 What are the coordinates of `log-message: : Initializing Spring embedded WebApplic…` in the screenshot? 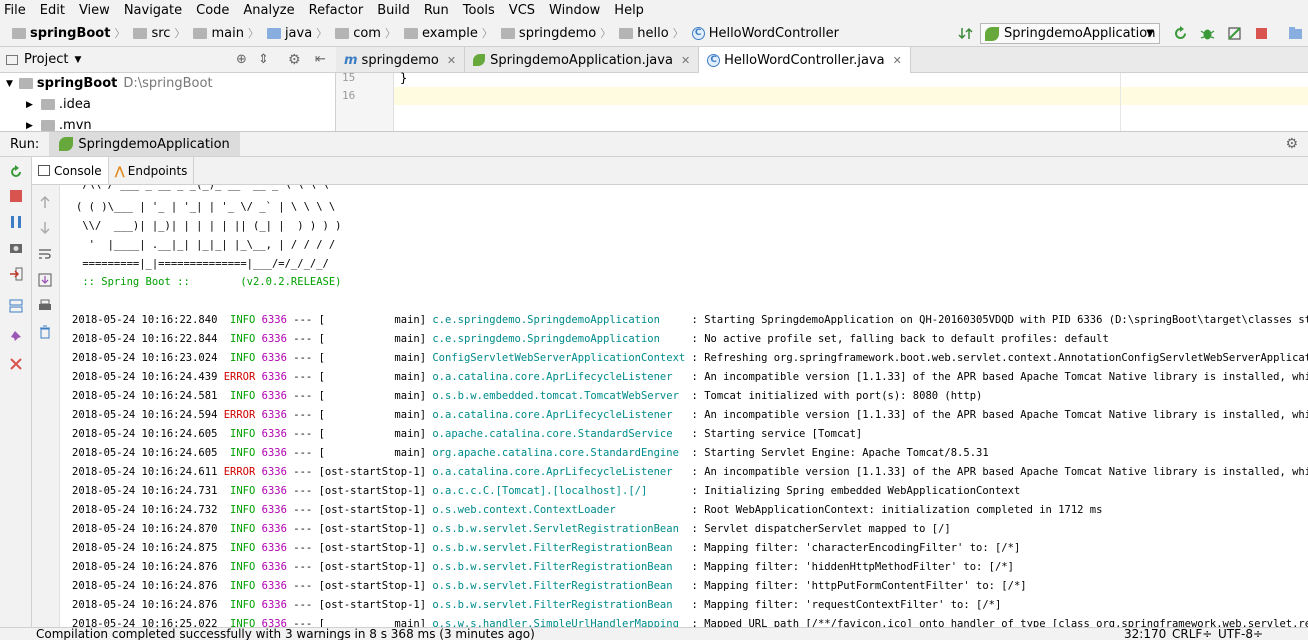 It's located at (856, 491).